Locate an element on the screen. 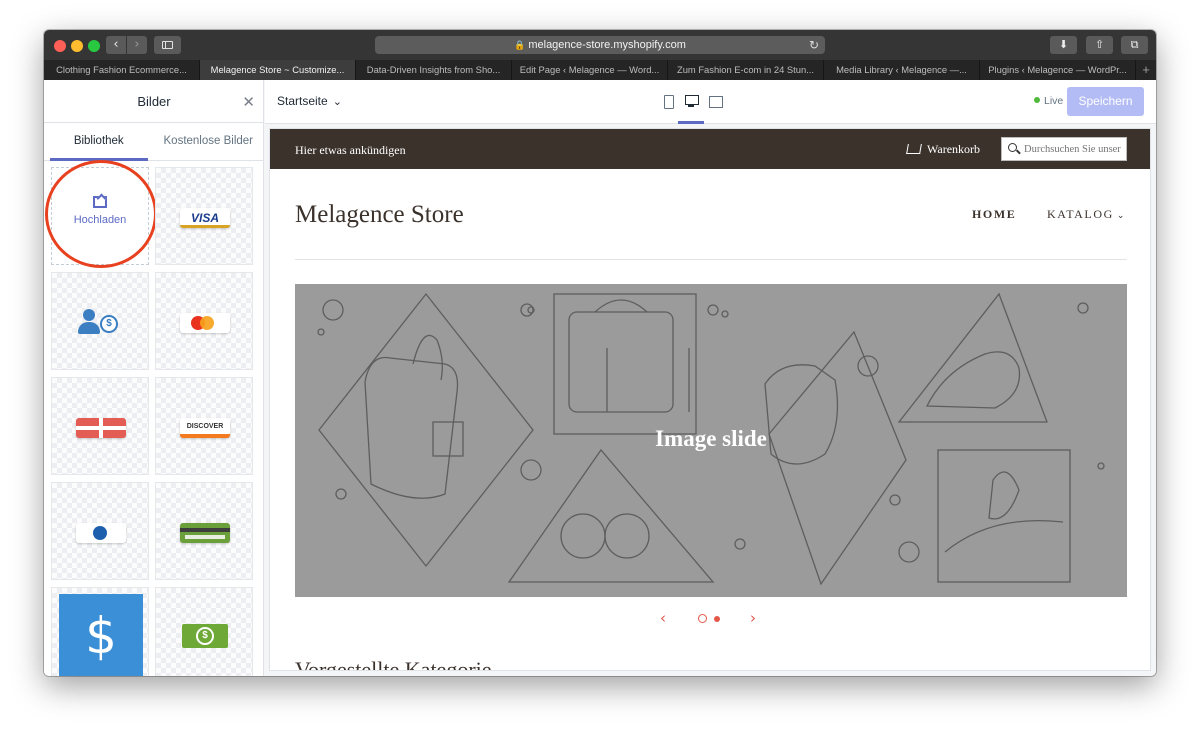  dollar-sign-icon: $ is located at coordinates (101, 635).